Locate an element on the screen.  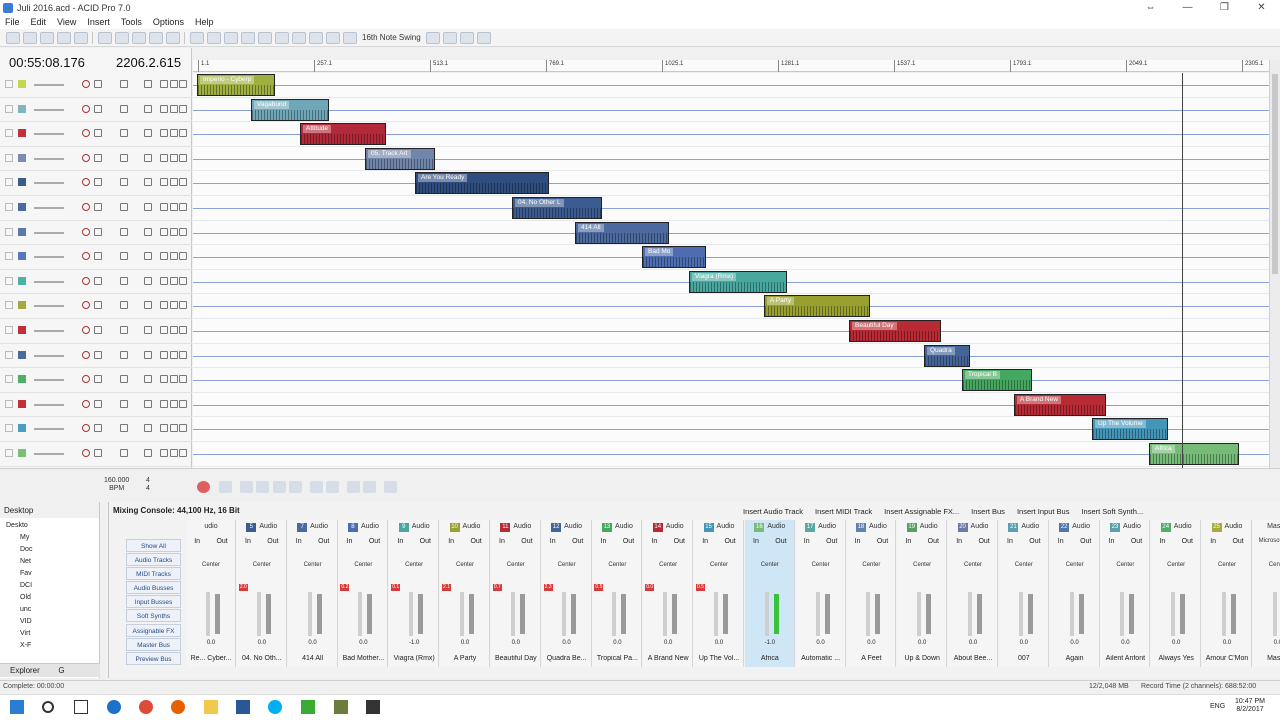
audio-clip: Quadra is located at coordinates (947, 355).